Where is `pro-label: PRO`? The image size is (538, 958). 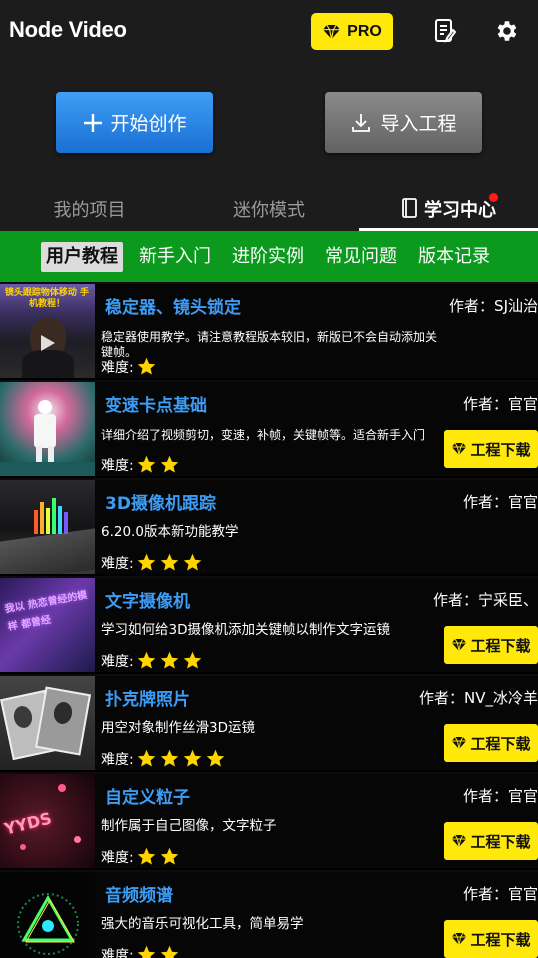
pro-label: PRO is located at coordinates (364, 31).